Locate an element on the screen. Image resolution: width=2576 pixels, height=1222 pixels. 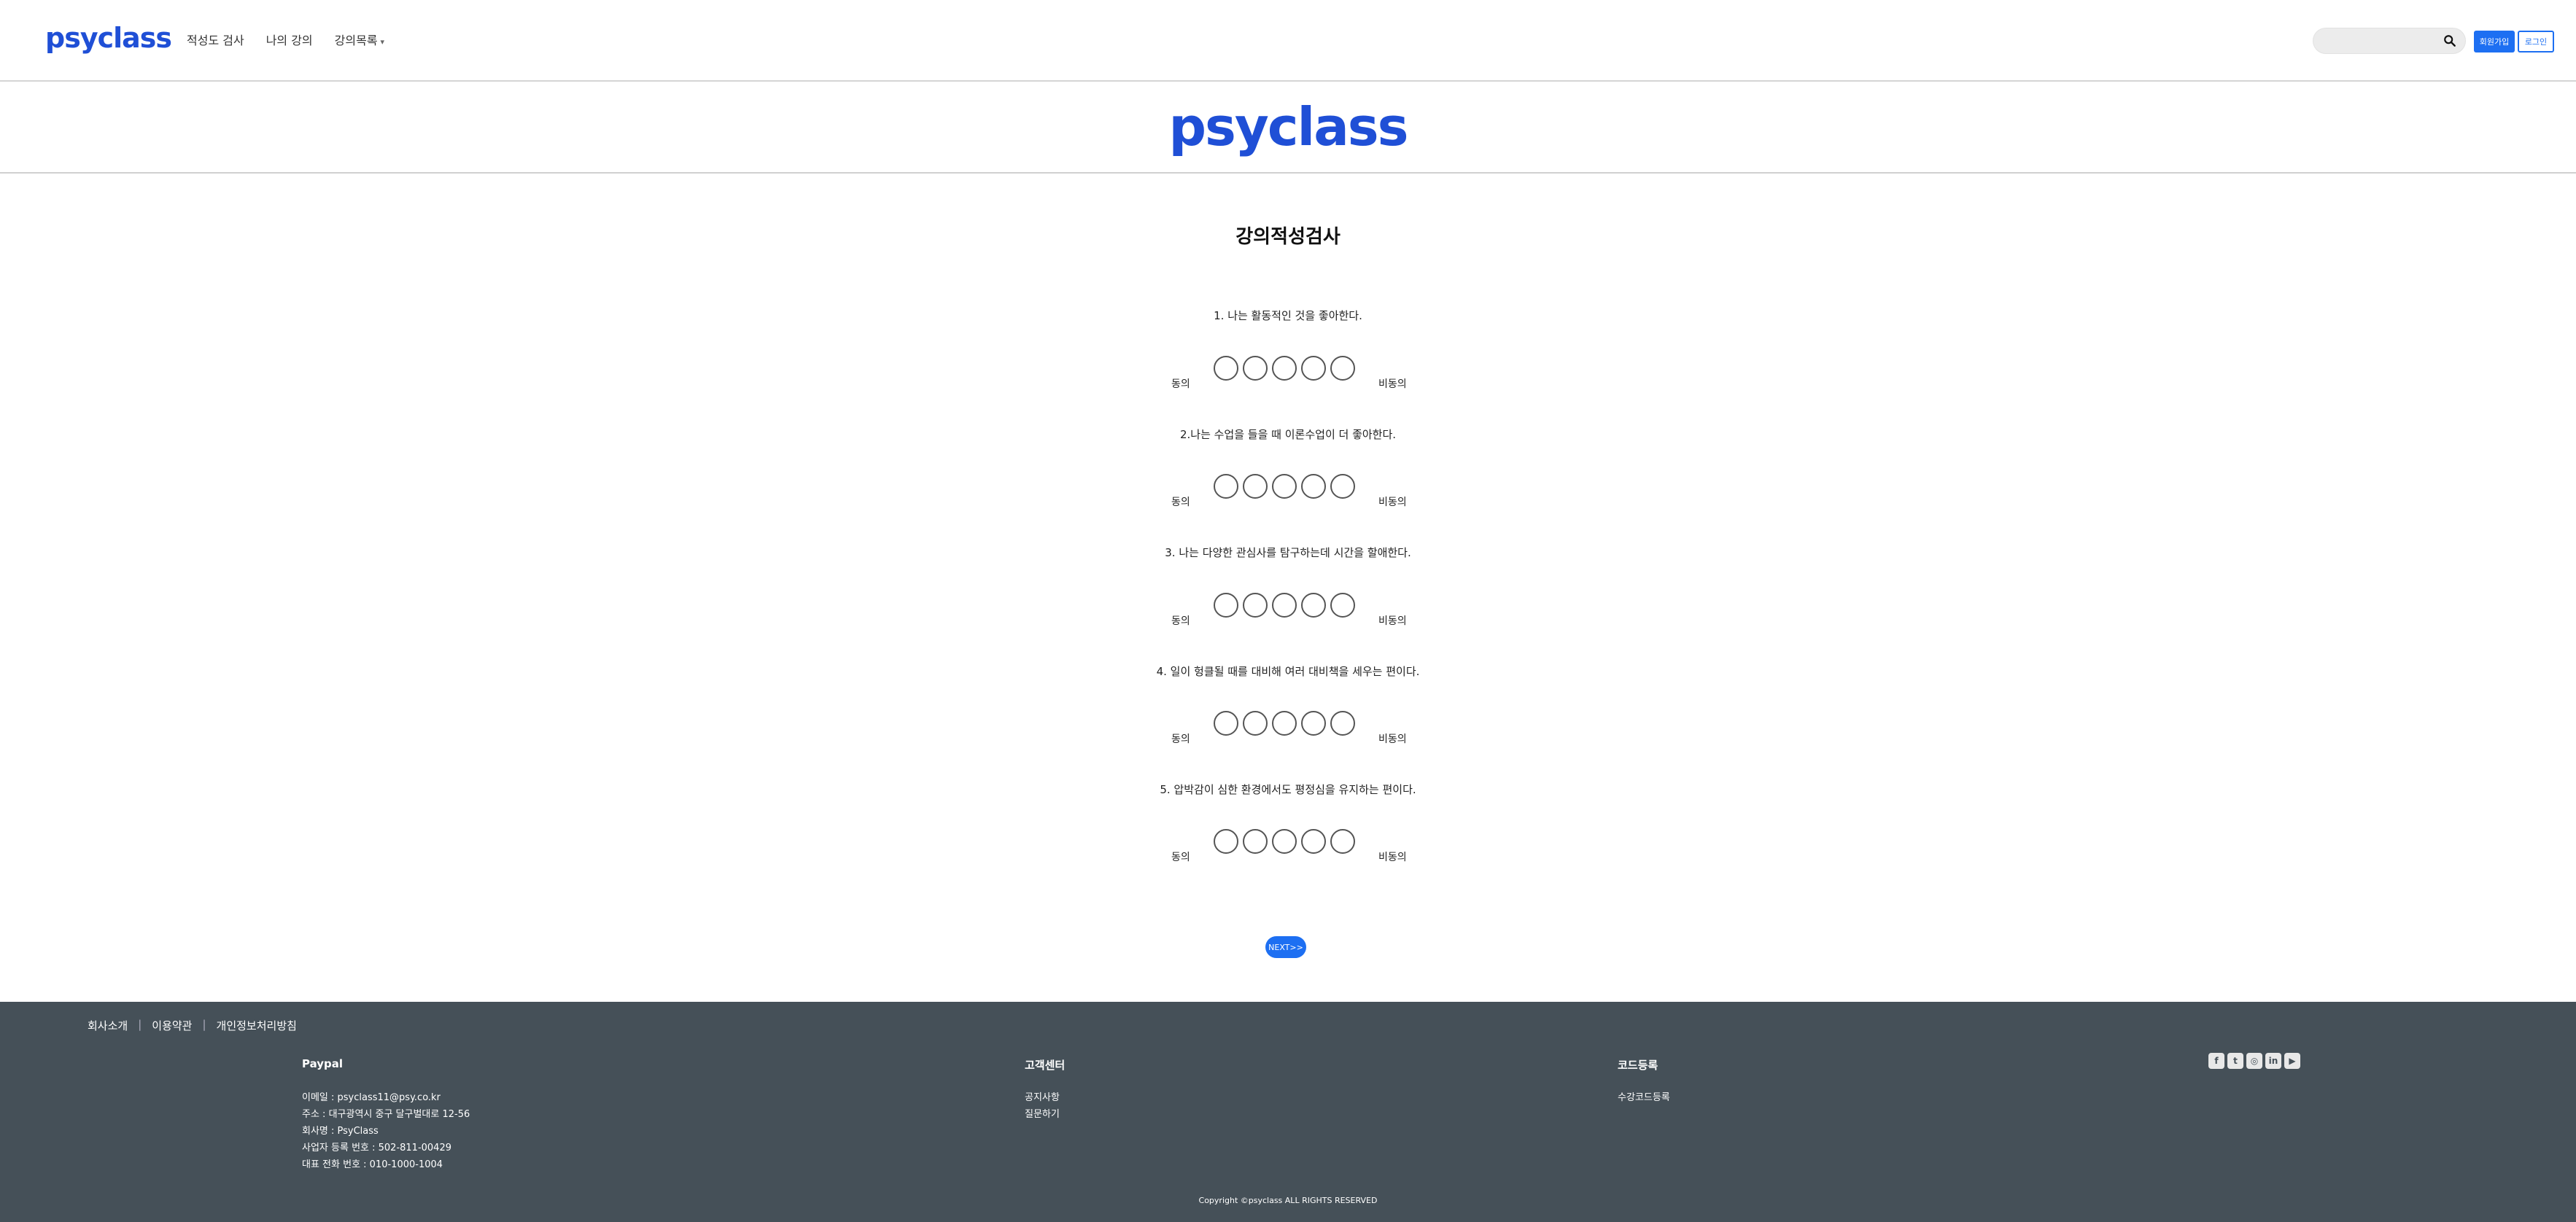
nav-link-lecture-list-label: 강의목록 is located at coordinates (356, 40).